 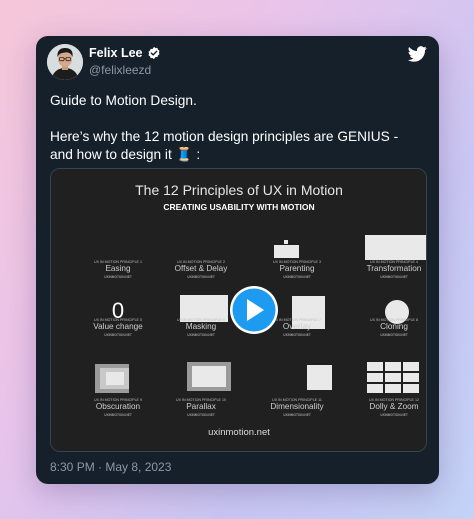 What do you see at coordinates (319, 377) in the screenshot?
I see `dimensionality-illustration` at bounding box center [319, 377].